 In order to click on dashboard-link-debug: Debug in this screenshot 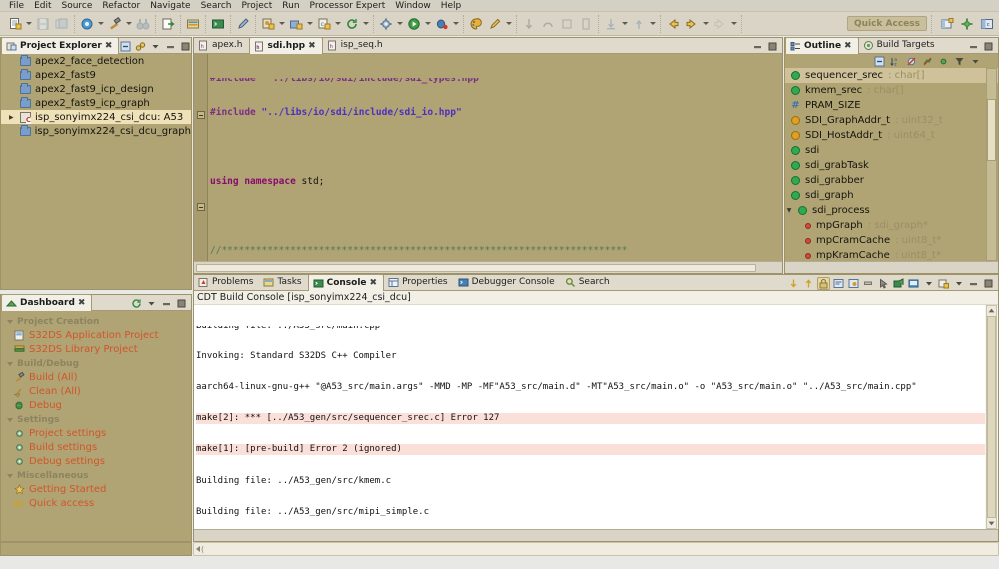, I will do `click(96, 405)`.